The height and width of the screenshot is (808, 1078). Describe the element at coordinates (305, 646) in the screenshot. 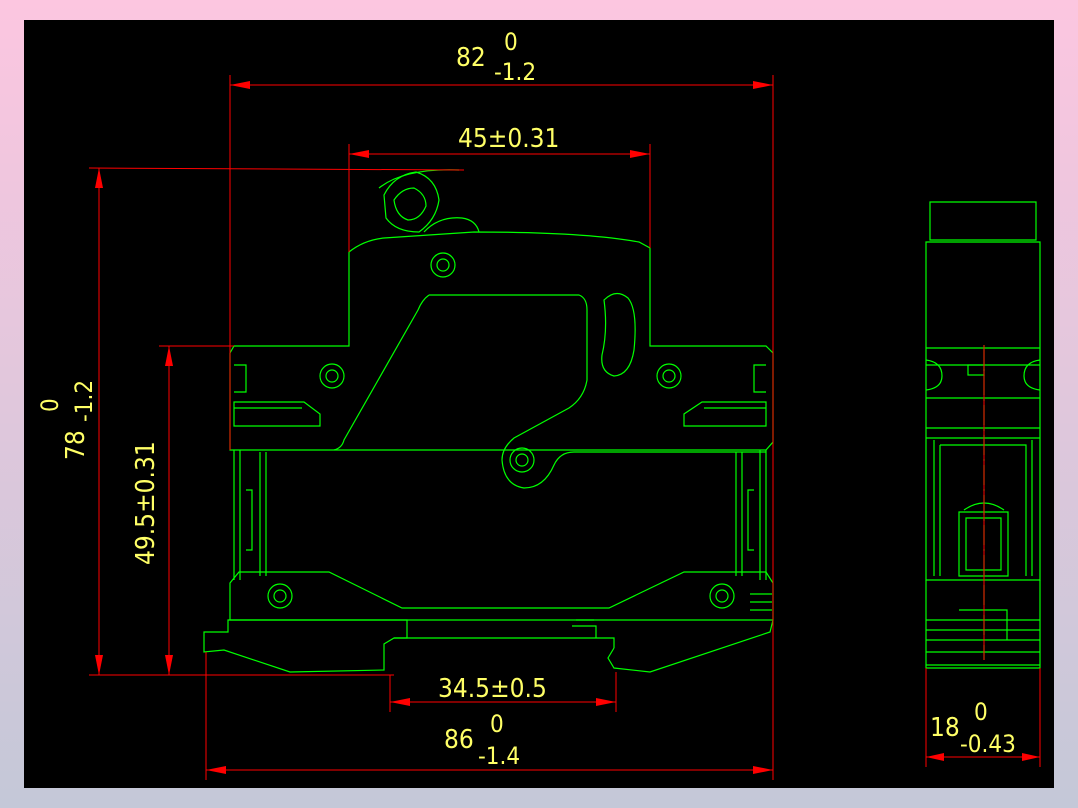

I see `front-din-clip` at that location.